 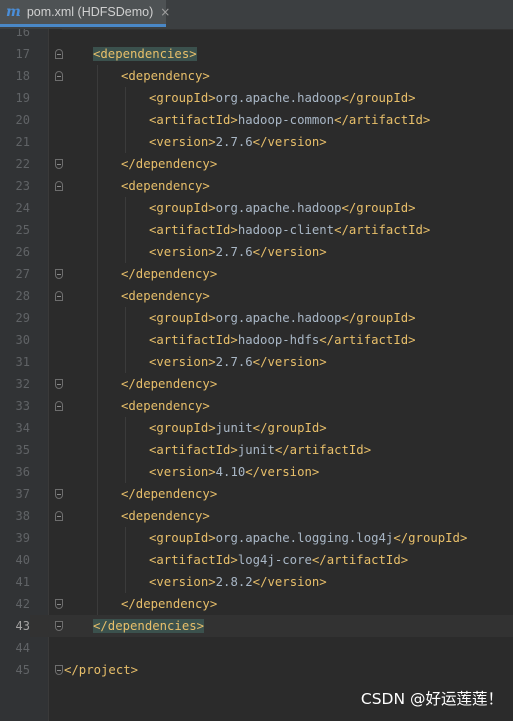 I want to click on code-line: 43 </dependencies>, so click(x=256, y=626).